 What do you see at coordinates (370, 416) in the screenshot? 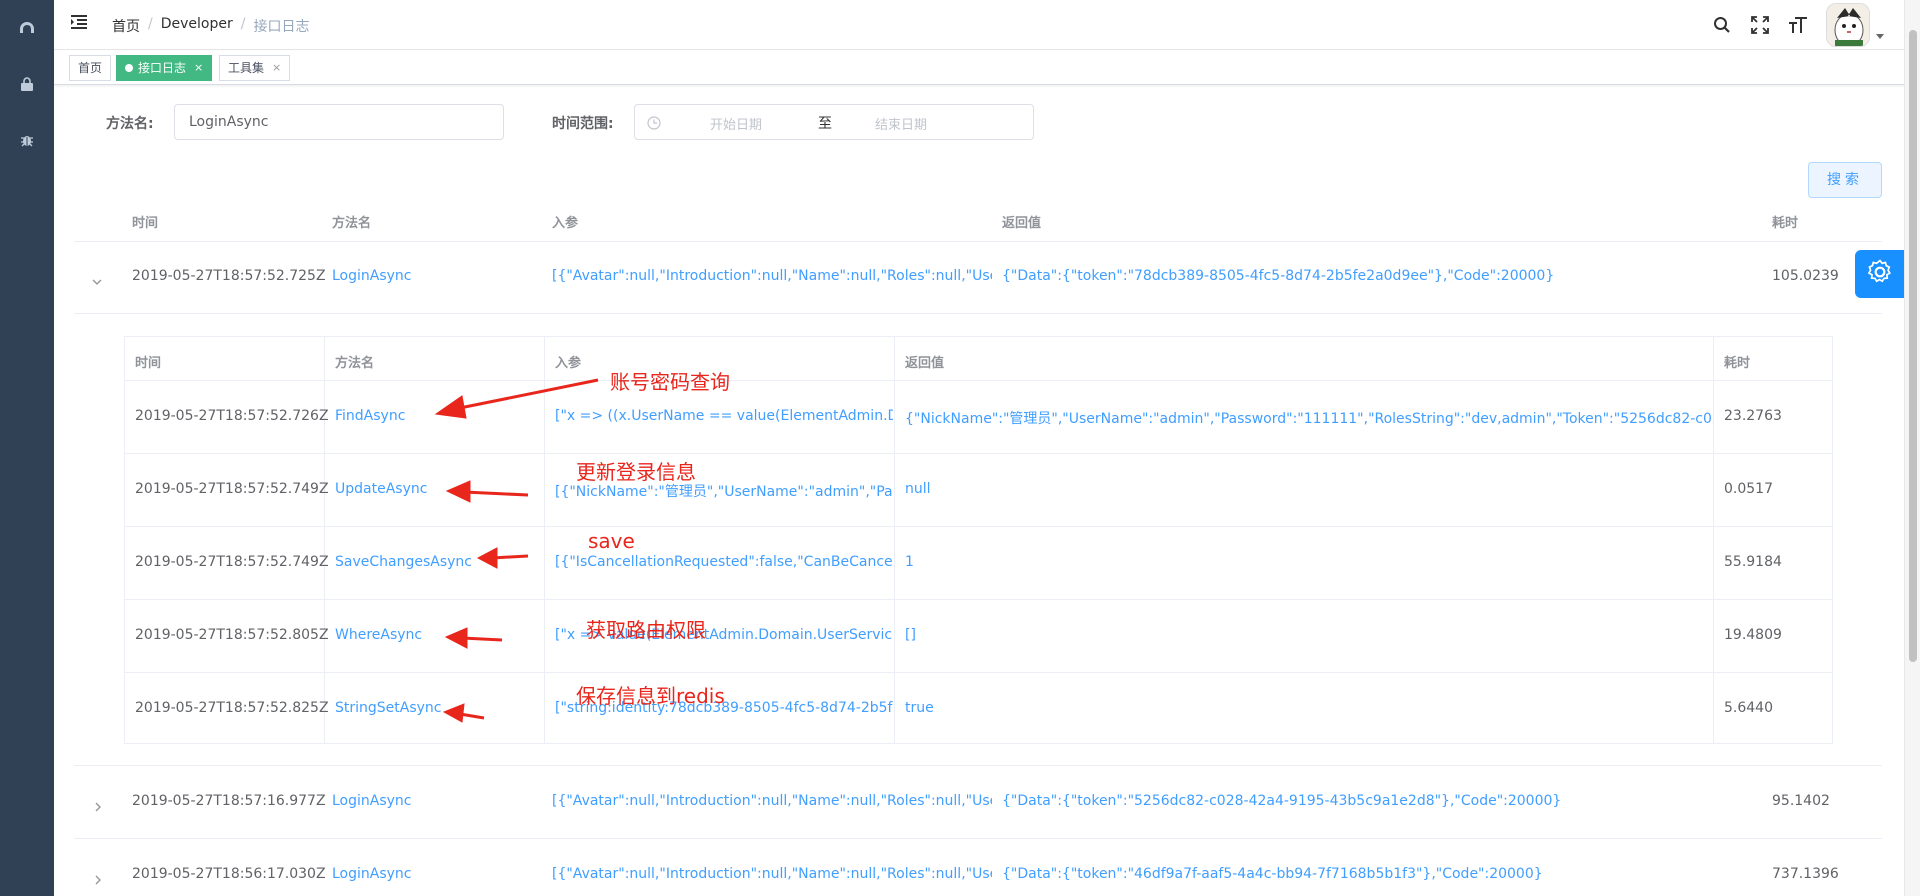
I see `row-method: FindAsync` at bounding box center [370, 416].